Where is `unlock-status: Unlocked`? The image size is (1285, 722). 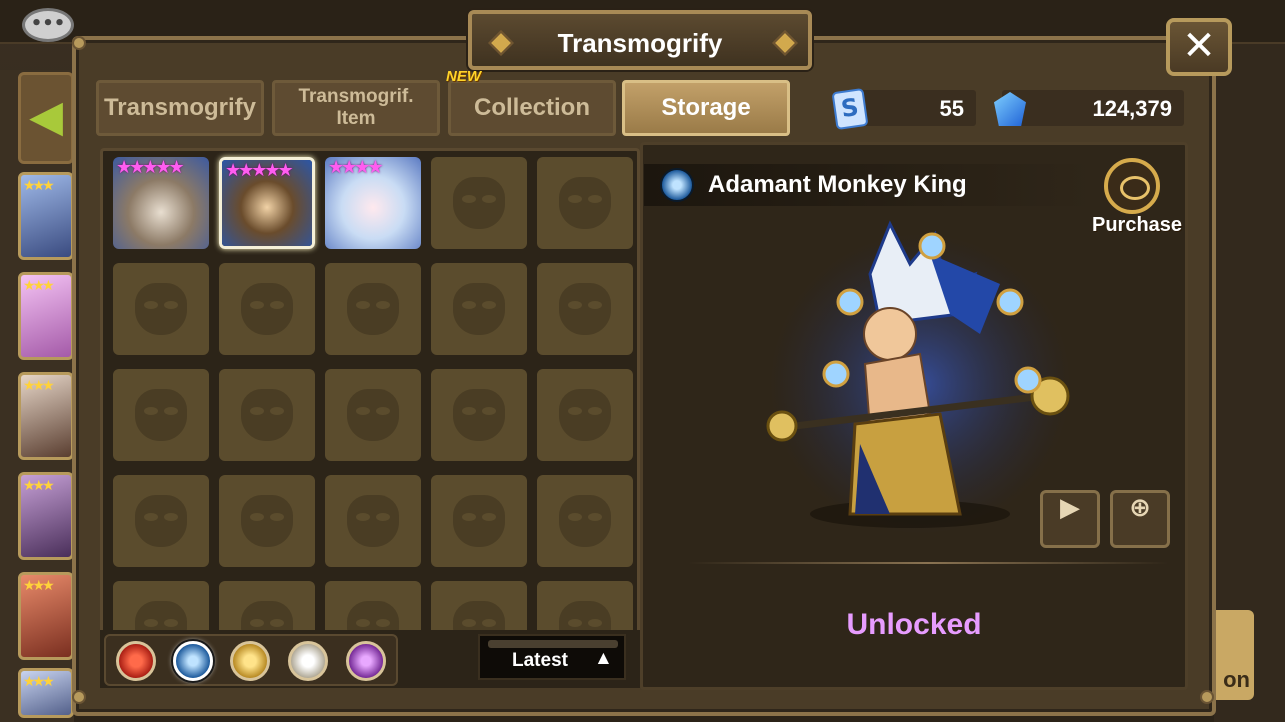
unlock-status: Unlocked is located at coordinates (914, 624).